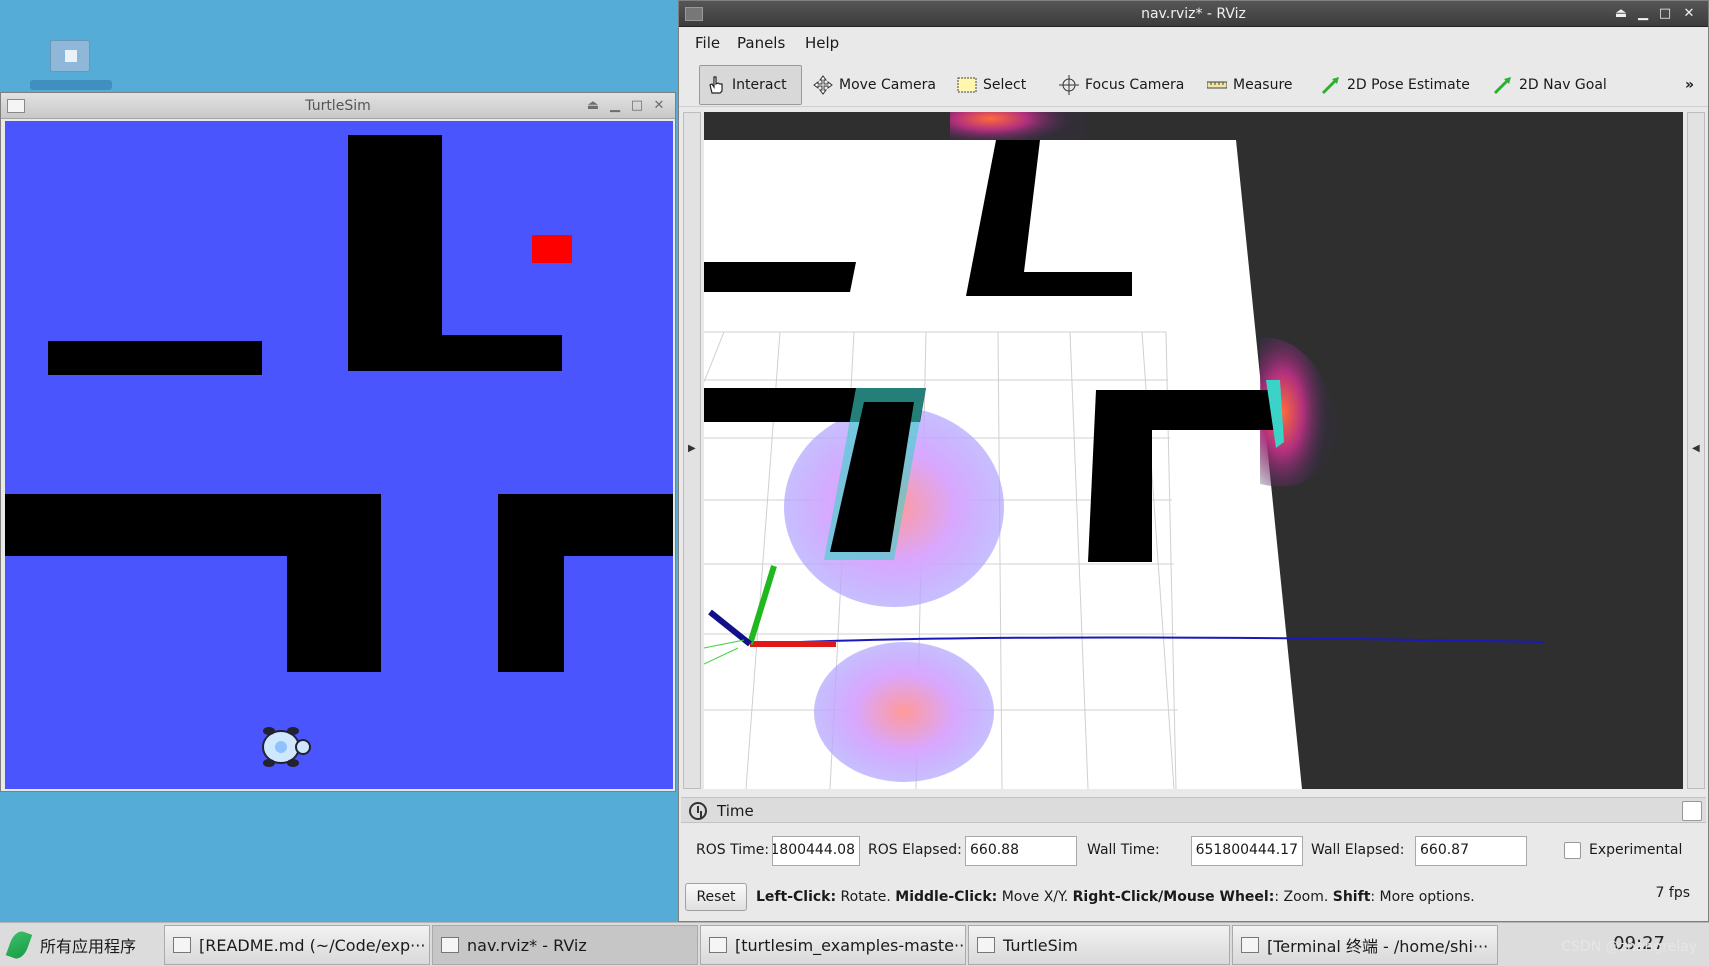 This screenshot has width=1709, height=966. Describe the element at coordinates (1173, 897) in the screenshot. I see `help-right-click: Right-Click/Mouse Wheel:` at that location.